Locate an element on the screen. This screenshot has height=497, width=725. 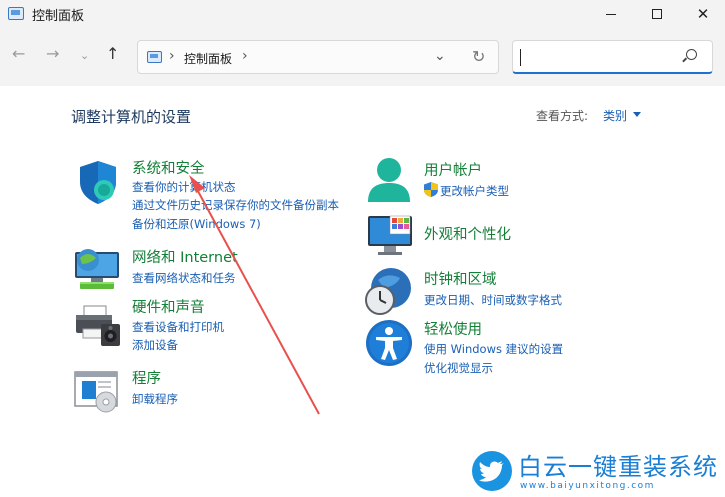
back-button: ← is located at coordinates (18, 54).